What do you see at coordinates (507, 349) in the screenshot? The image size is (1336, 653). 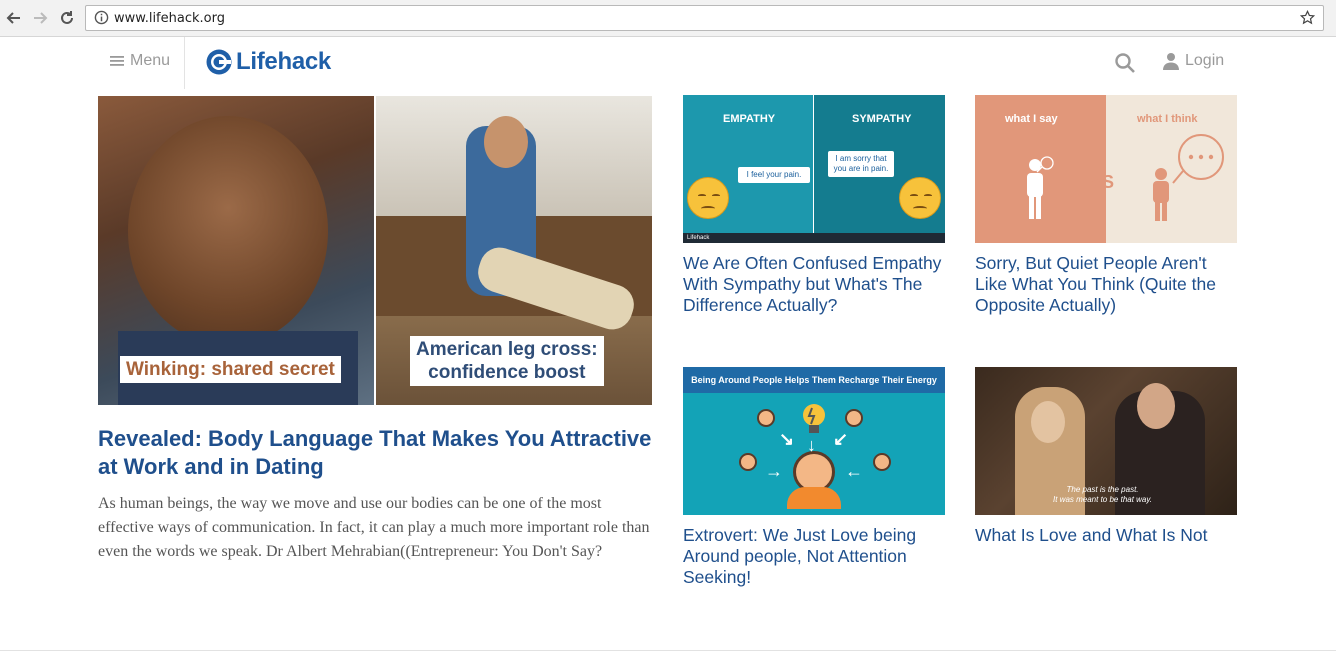 I see `caption-leg-cross-line1: American leg cross:` at bounding box center [507, 349].